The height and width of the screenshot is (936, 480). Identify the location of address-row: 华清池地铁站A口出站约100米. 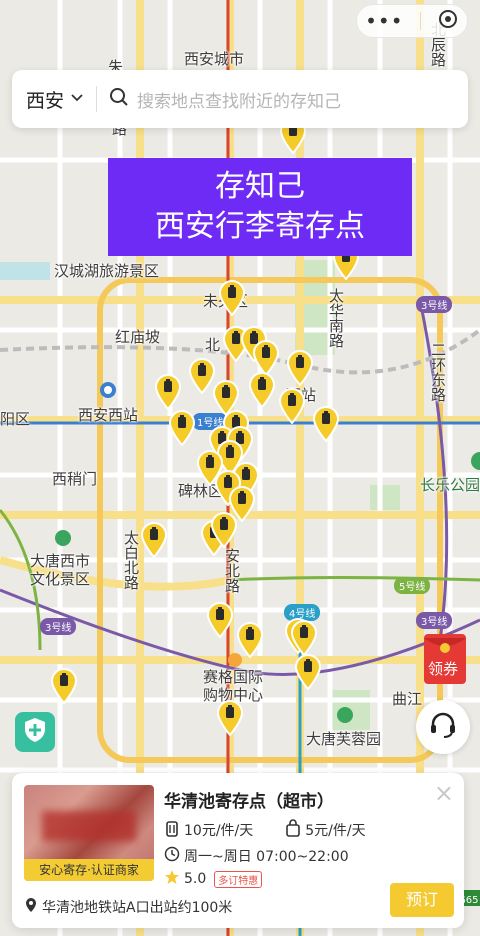
(128, 907).